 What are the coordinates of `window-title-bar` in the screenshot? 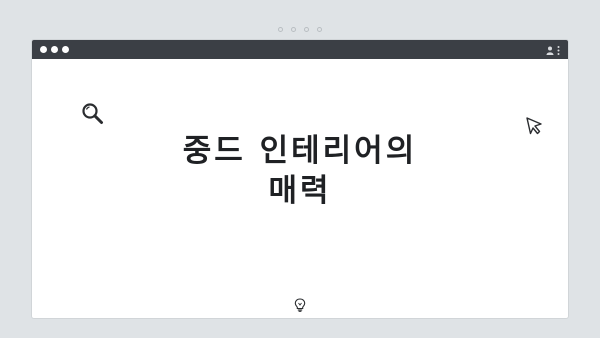 It's located at (300, 49).